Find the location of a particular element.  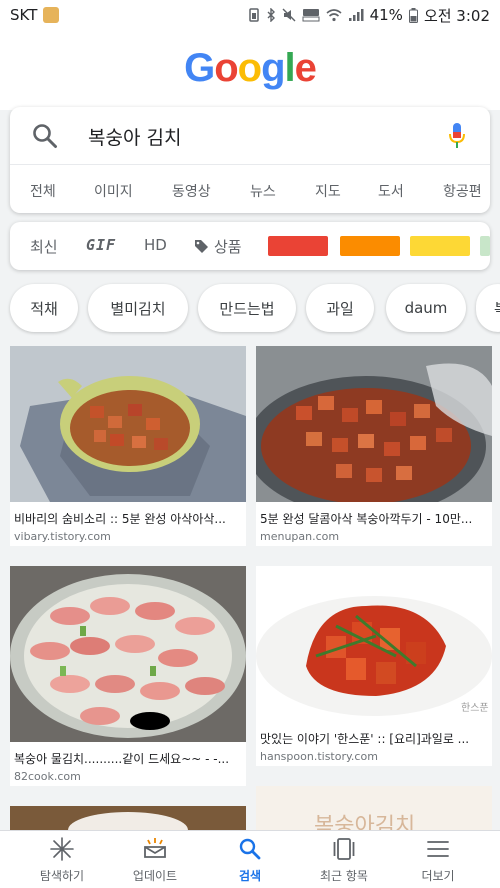

nav-updates: 업데이트 is located at coordinates (155, 859).